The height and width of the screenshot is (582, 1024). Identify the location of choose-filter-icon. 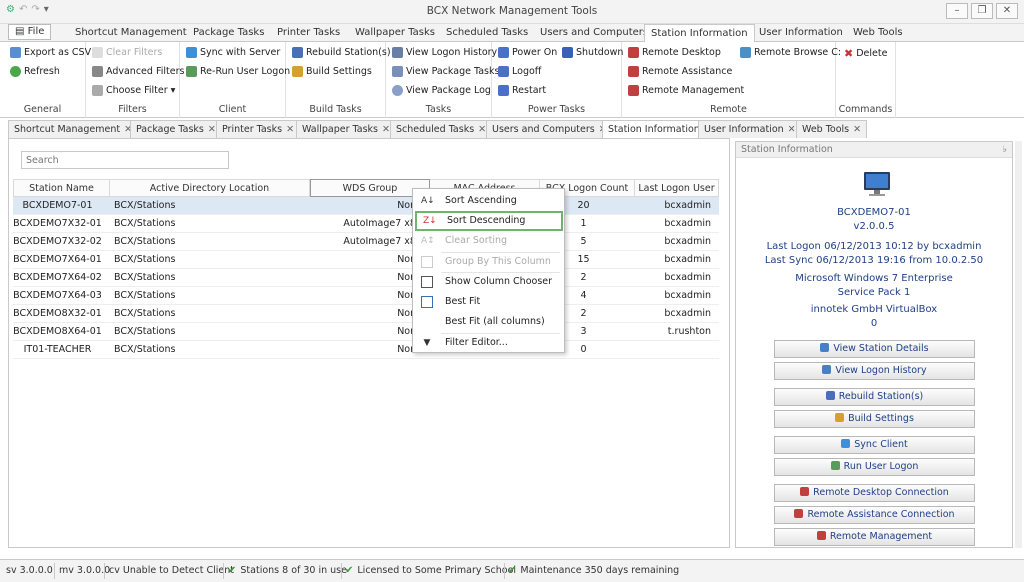
(97, 90).